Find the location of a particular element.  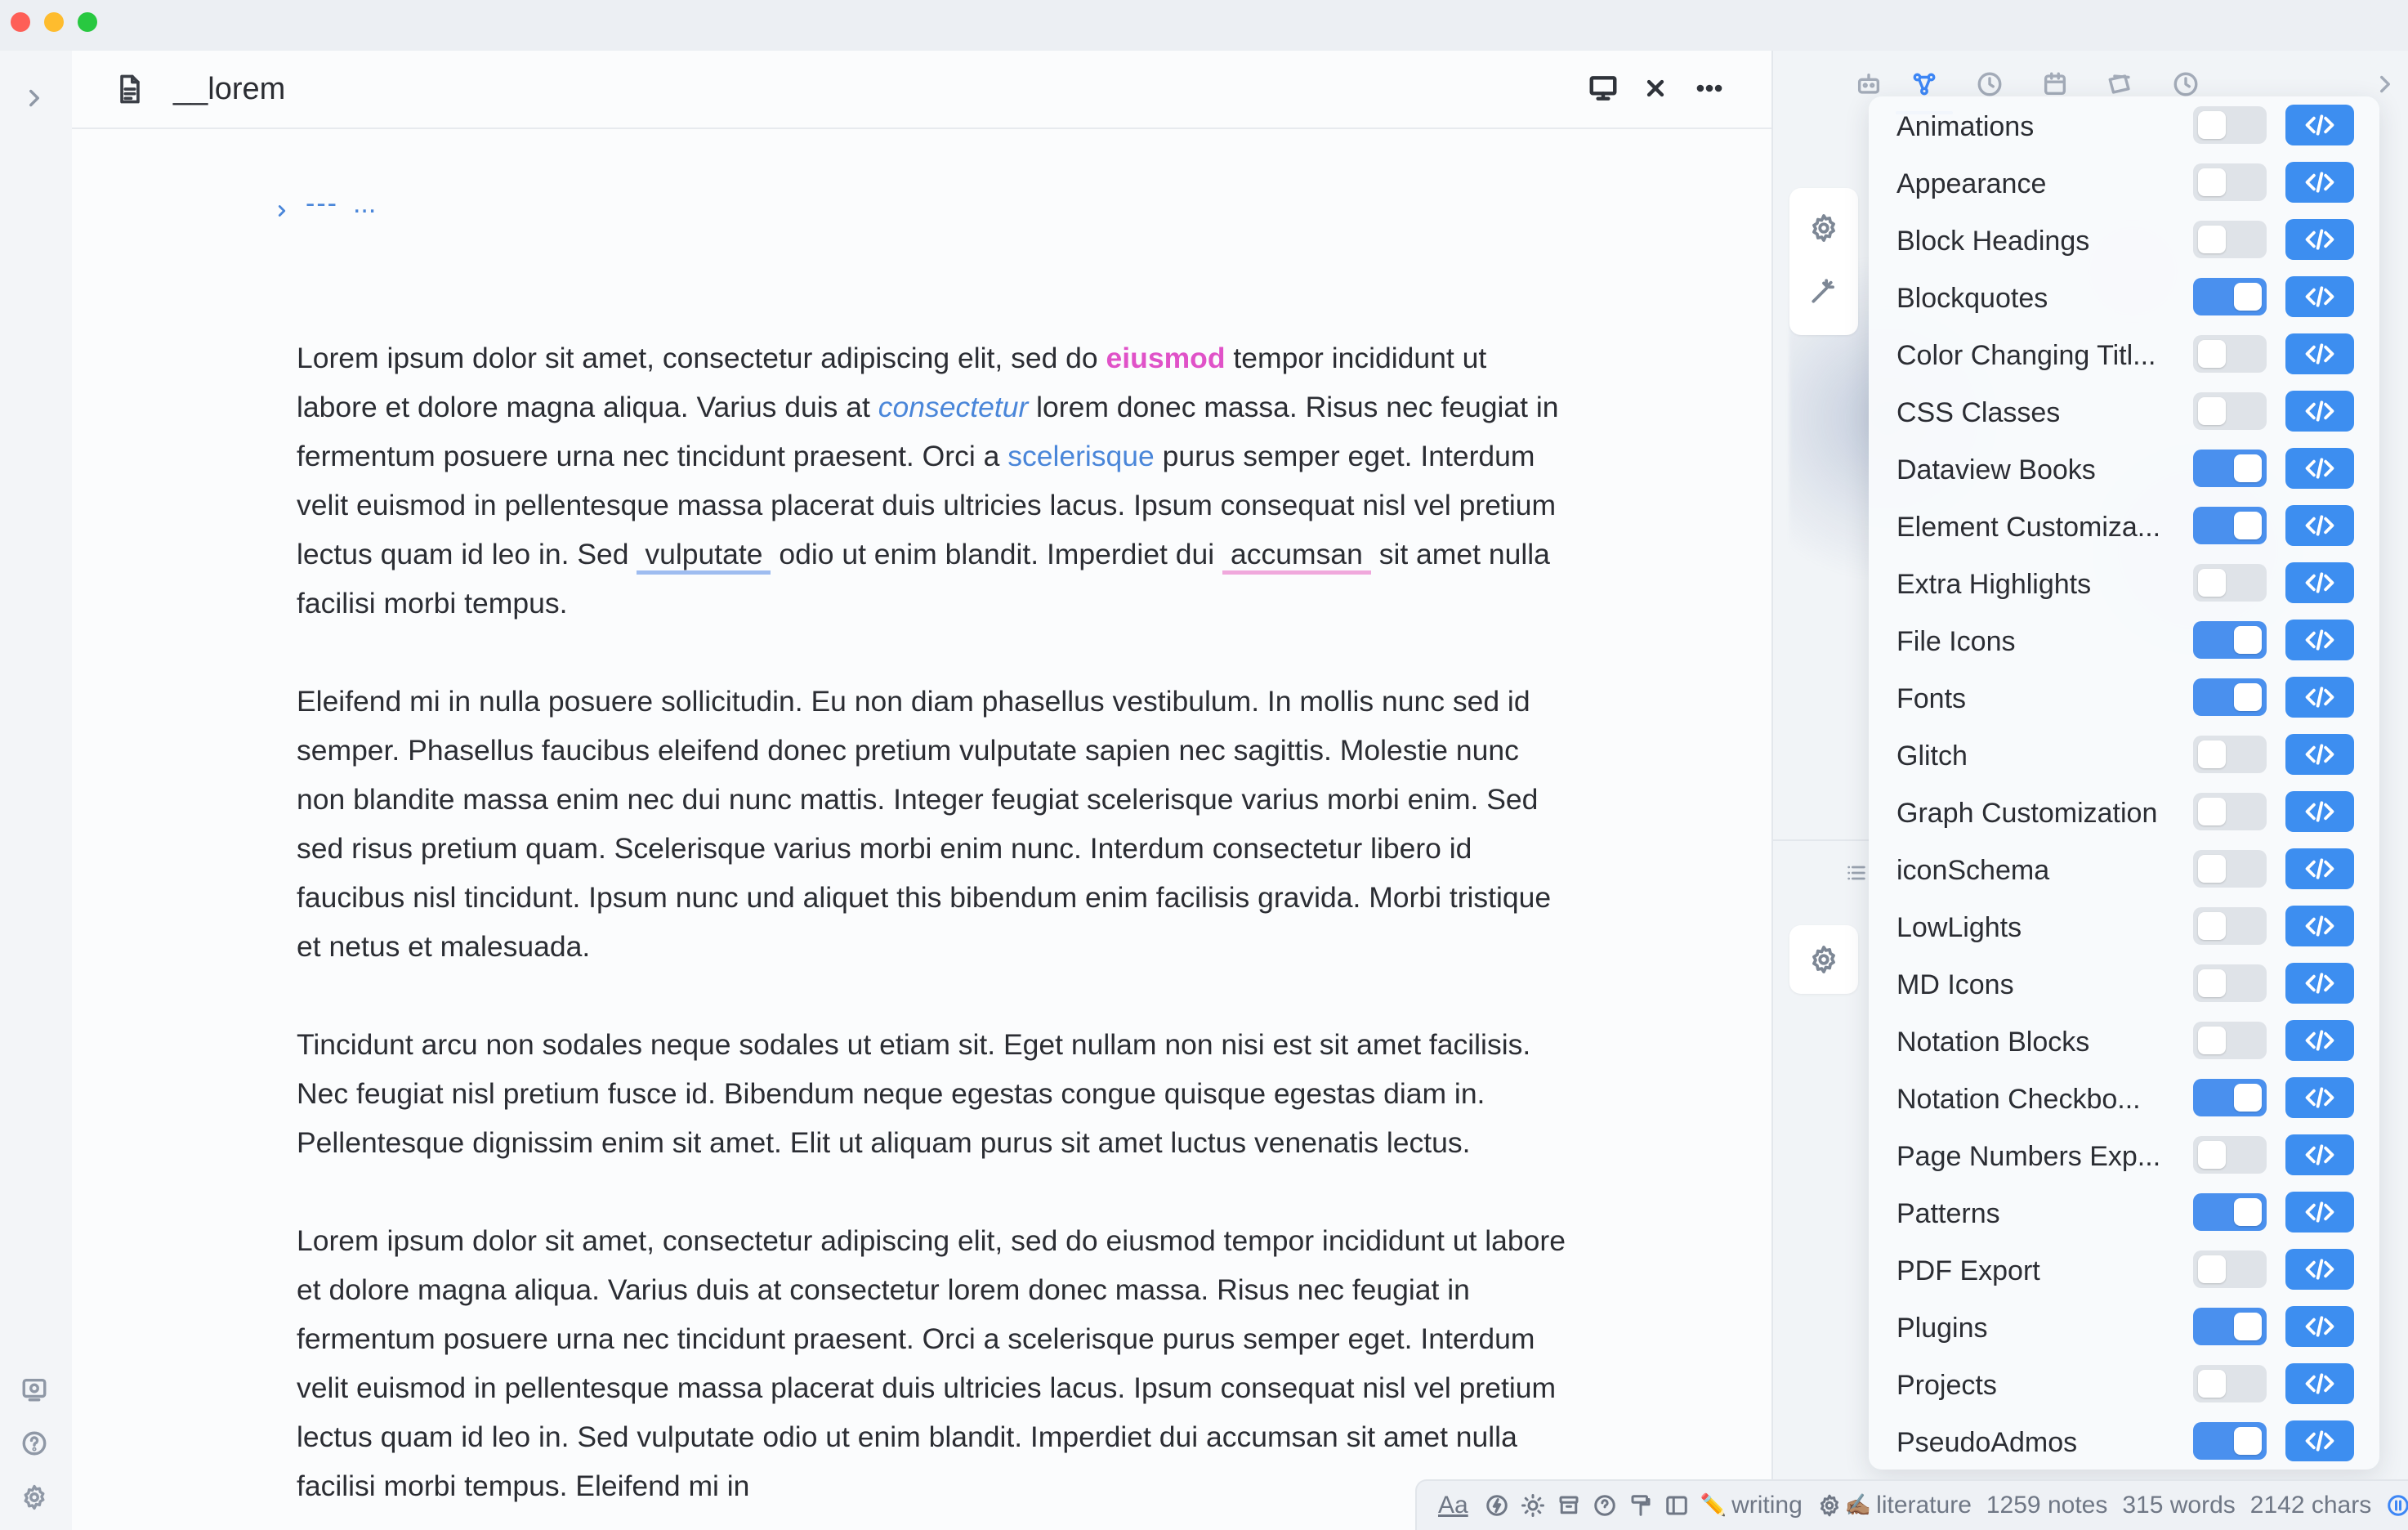

help-button is located at coordinates (34, 1443).